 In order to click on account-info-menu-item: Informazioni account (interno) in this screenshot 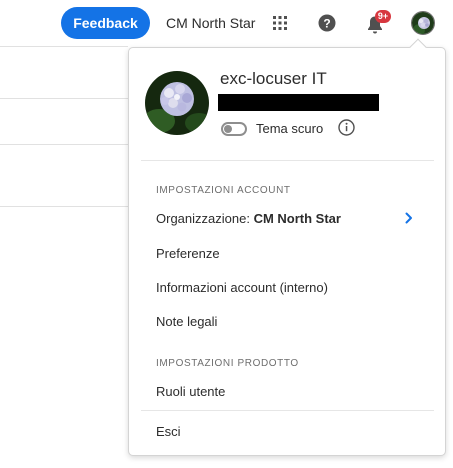, I will do `click(242, 287)`.